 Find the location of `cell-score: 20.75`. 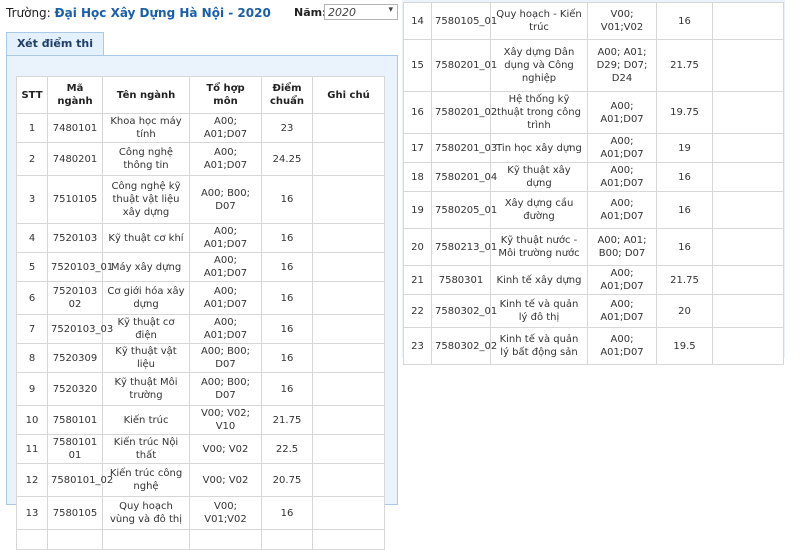

cell-score: 20.75 is located at coordinates (287, 480).